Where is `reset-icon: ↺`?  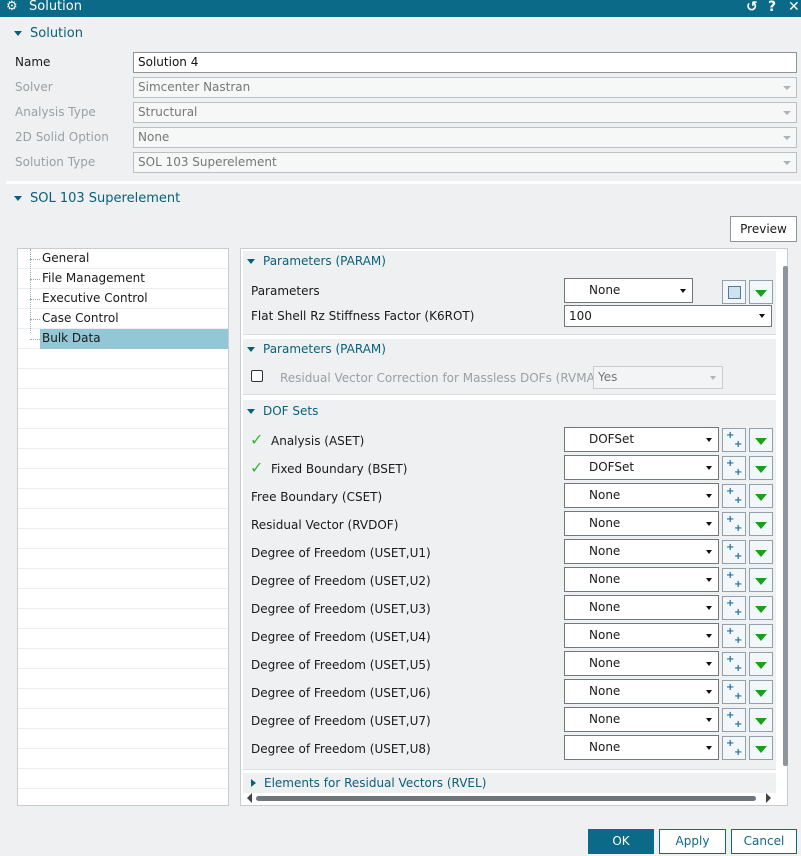
reset-icon: ↺ is located at coordinates (752, 7).